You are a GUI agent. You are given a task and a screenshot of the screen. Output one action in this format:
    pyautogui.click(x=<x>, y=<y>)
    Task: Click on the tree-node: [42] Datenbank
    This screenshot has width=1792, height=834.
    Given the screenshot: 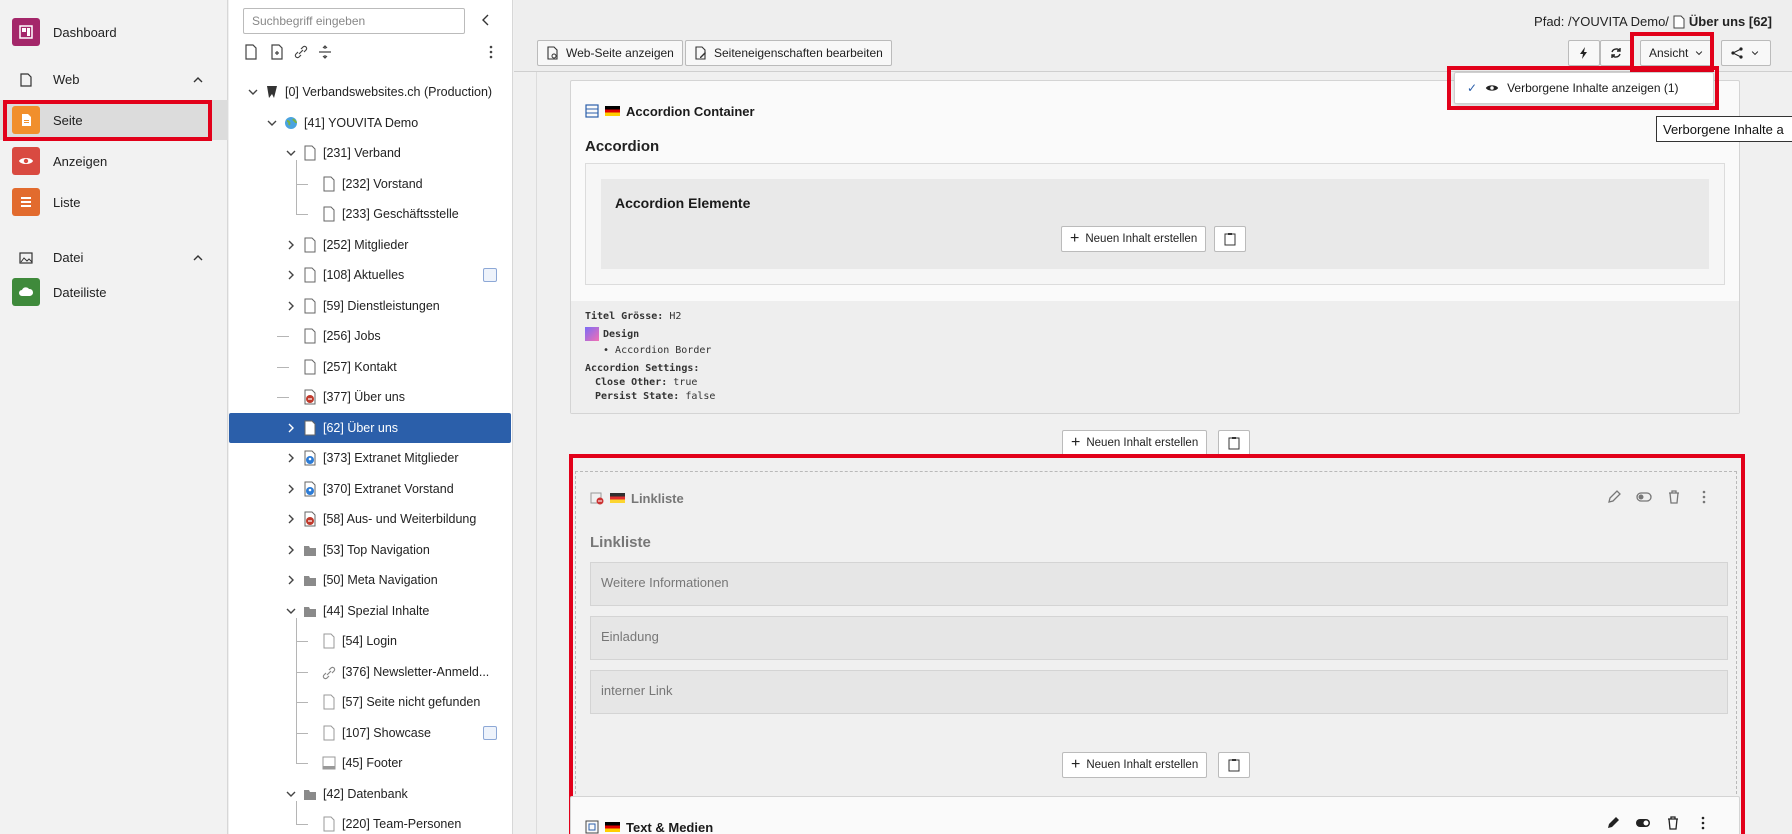 What is the action you would take?
    pyautogui.click(x=370, y=794)
    